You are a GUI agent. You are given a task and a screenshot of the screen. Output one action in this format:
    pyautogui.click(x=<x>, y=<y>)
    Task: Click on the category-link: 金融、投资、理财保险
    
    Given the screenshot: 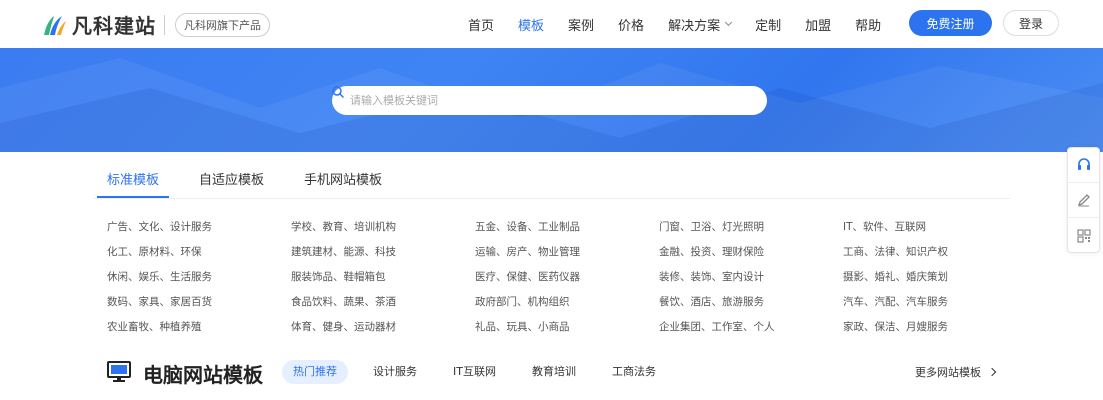 What is the action you would take?
    pyautogui.click(x=751, y=252)
    